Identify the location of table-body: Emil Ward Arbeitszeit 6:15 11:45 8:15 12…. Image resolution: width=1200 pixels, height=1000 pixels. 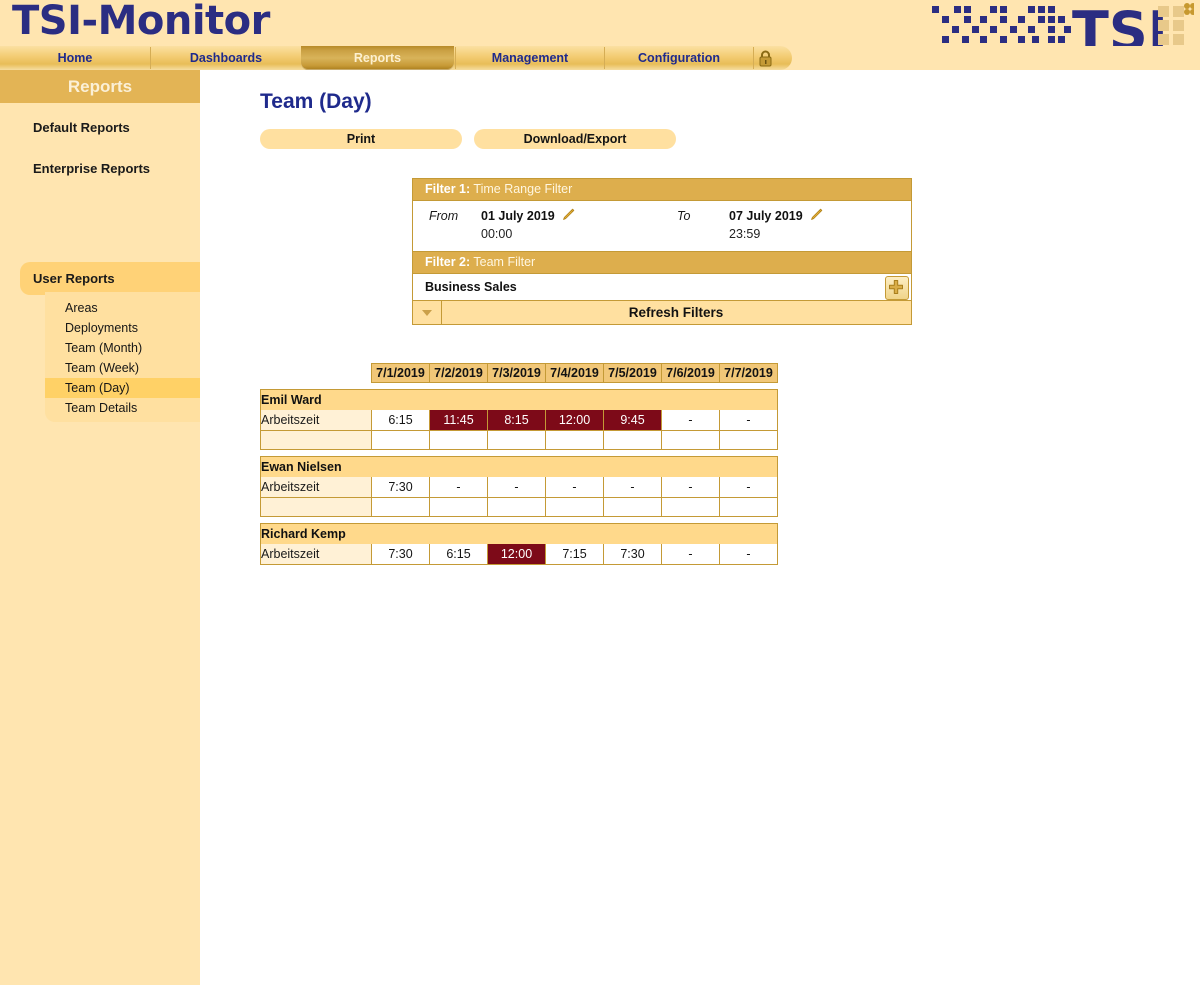
(519, 473).